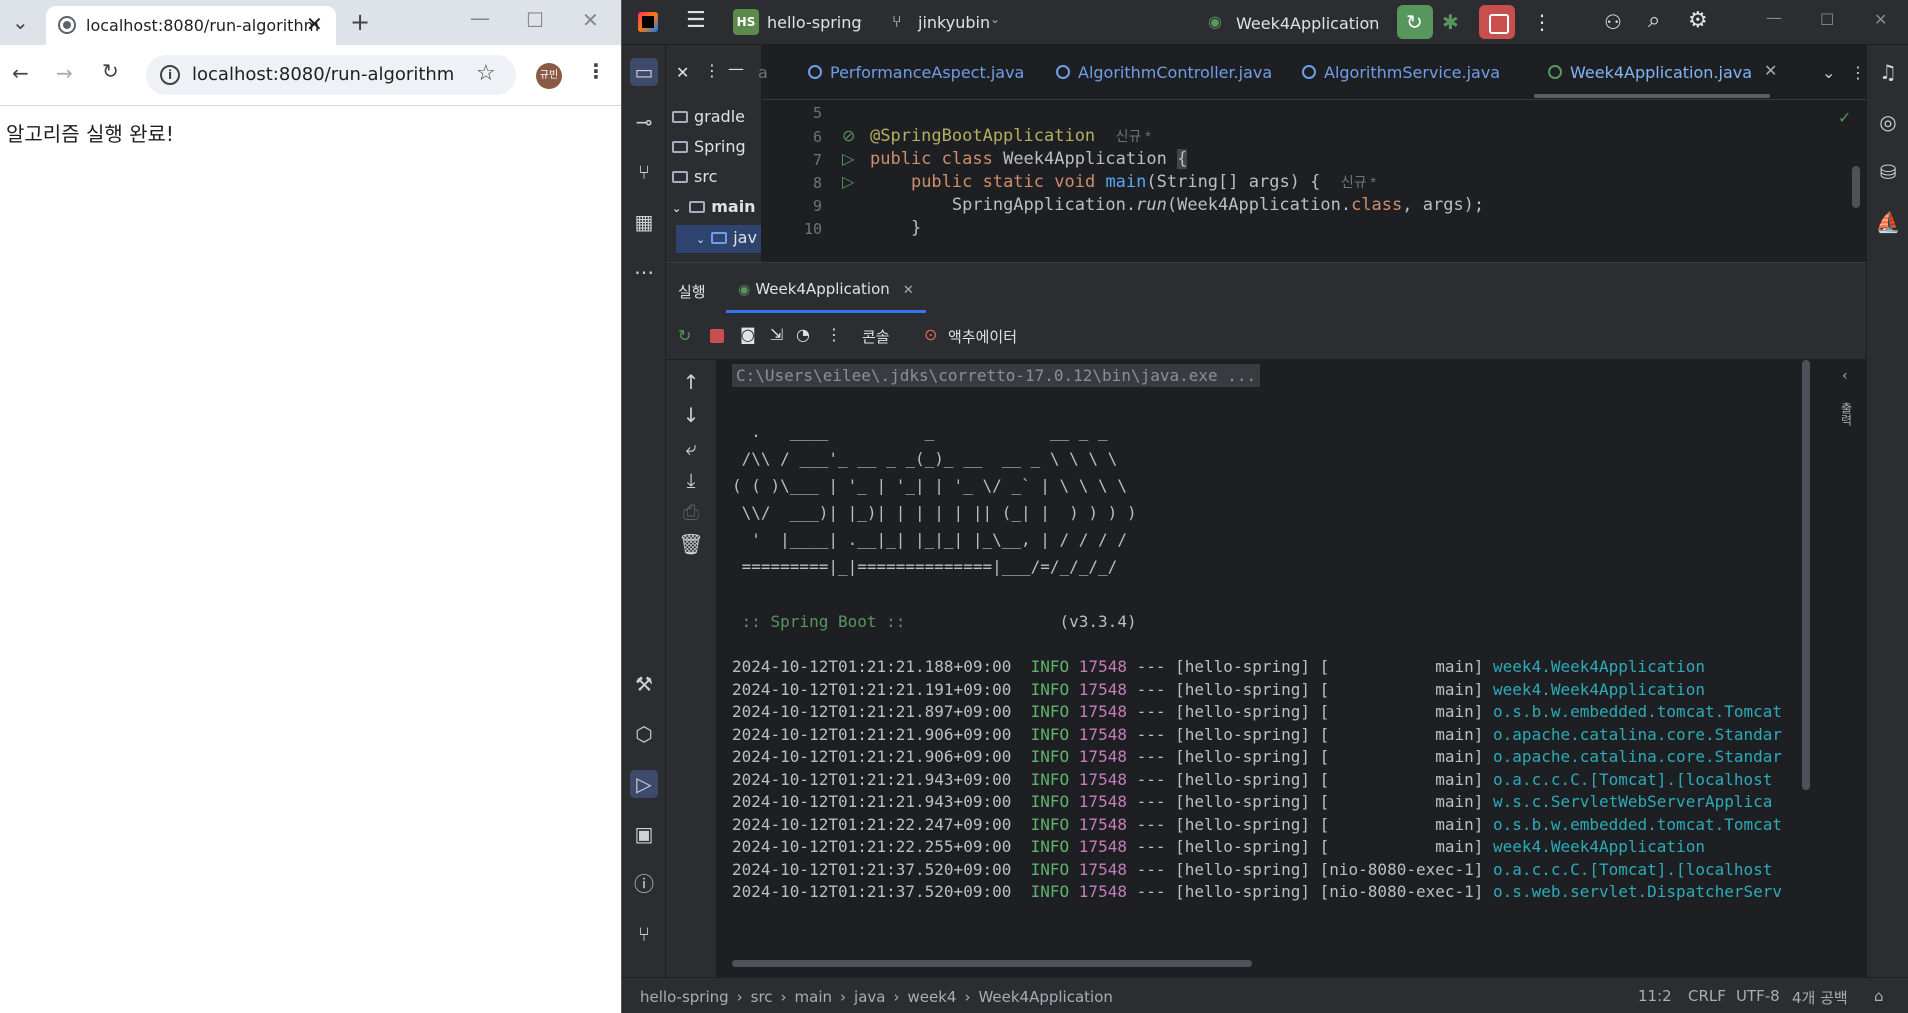 This screenshot has width=1908, height=1013. What do you see at coordinates (644, 684) in the screenshot?
I see `build-hammer-icon: ⚒` at bounding box center [644, 684].